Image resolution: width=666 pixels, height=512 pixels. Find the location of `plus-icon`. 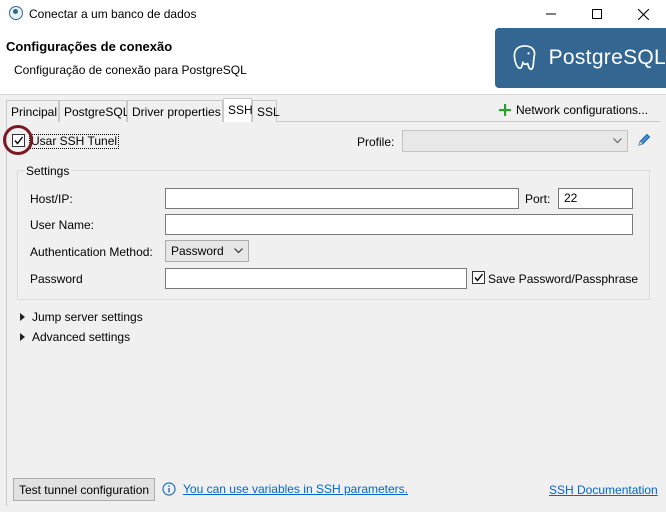

plus-icon is located at coordinates (505, 110).